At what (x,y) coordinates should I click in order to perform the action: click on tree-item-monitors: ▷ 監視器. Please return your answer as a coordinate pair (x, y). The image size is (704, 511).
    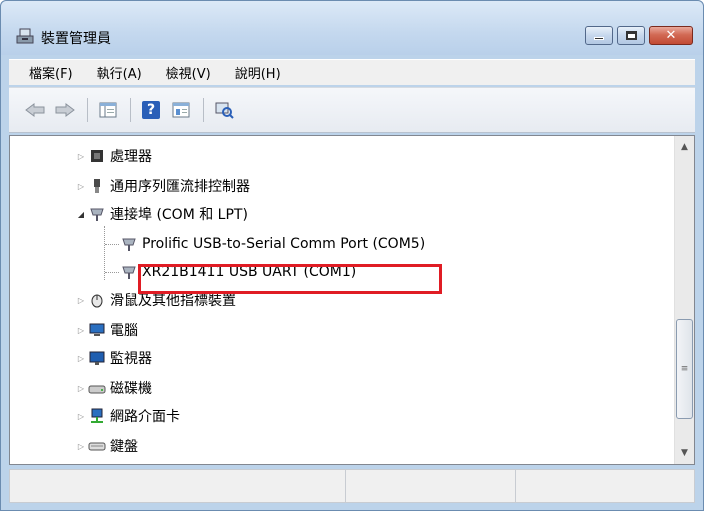
    Looking at the image, I should click on (114, 358).